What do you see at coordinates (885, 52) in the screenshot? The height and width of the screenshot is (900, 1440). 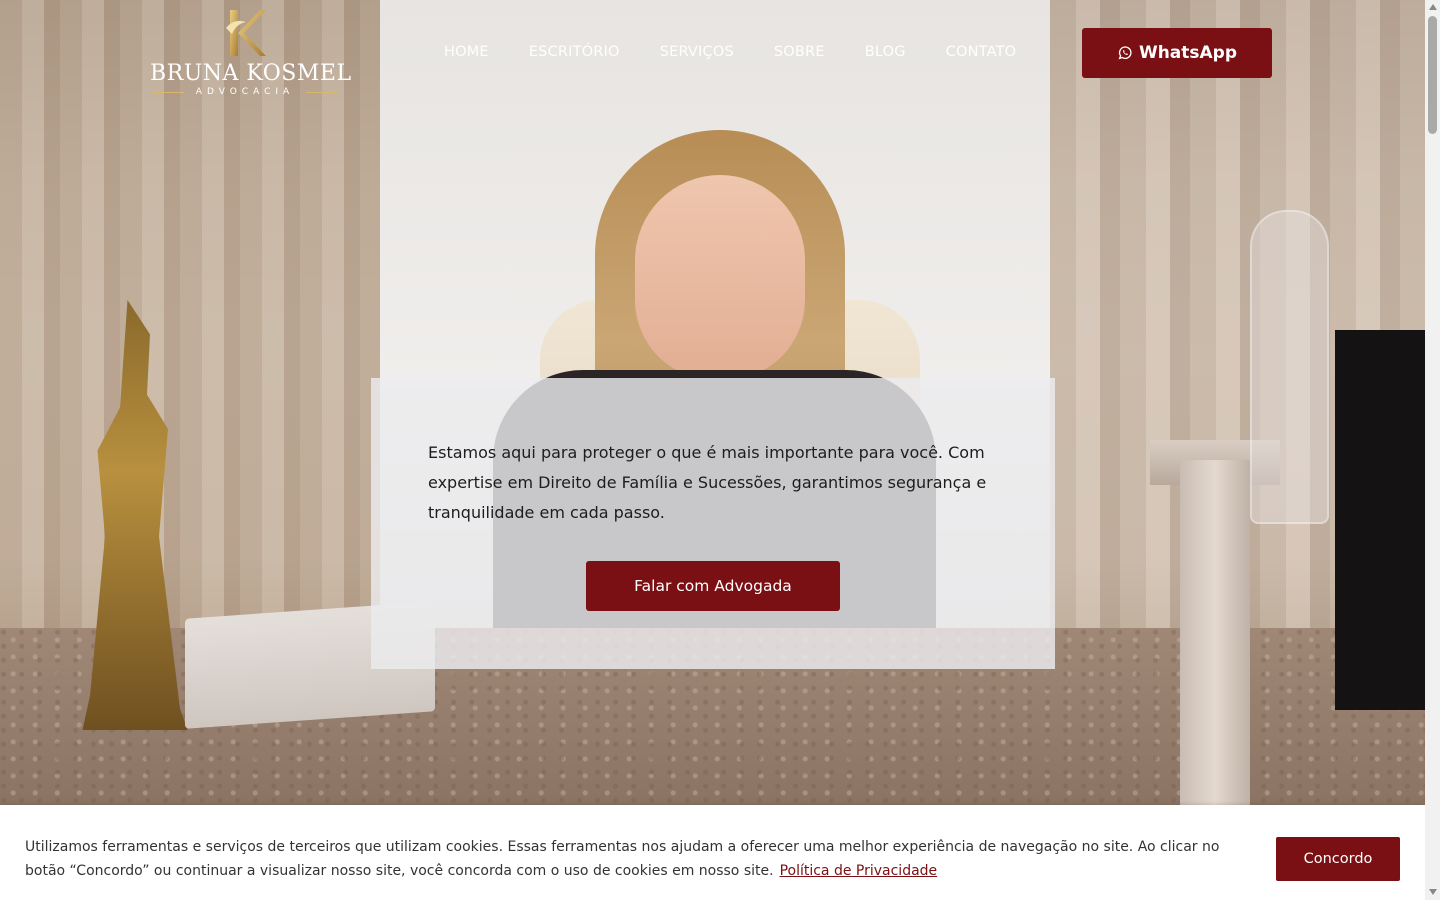 I see `nav-blog: BLOG` at bounding box center [885, 52].